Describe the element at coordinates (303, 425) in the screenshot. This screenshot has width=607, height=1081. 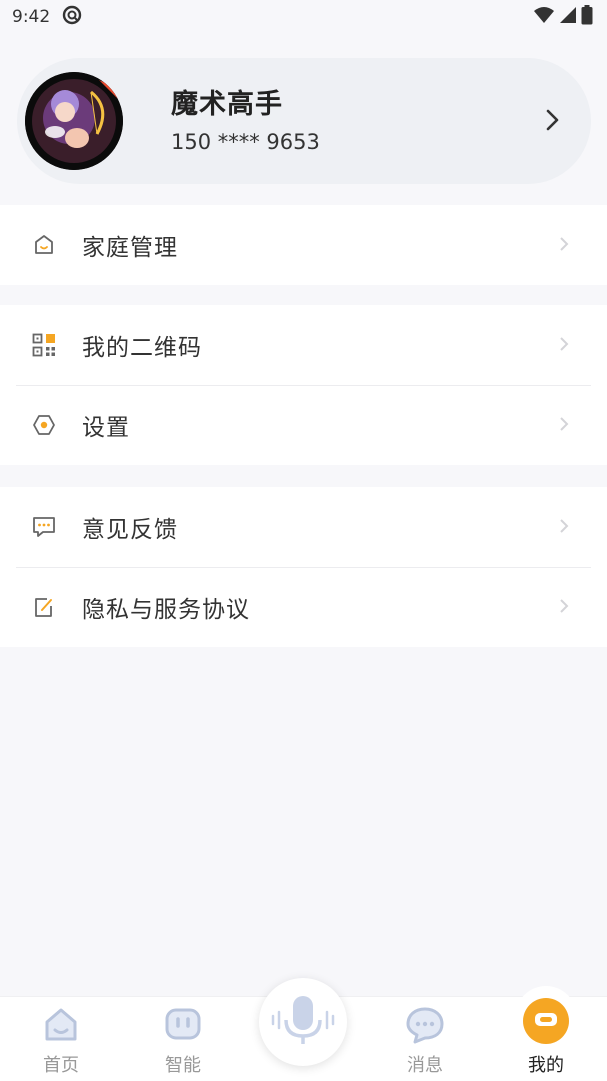
I see `menu-item-settings: 设置` at that location.